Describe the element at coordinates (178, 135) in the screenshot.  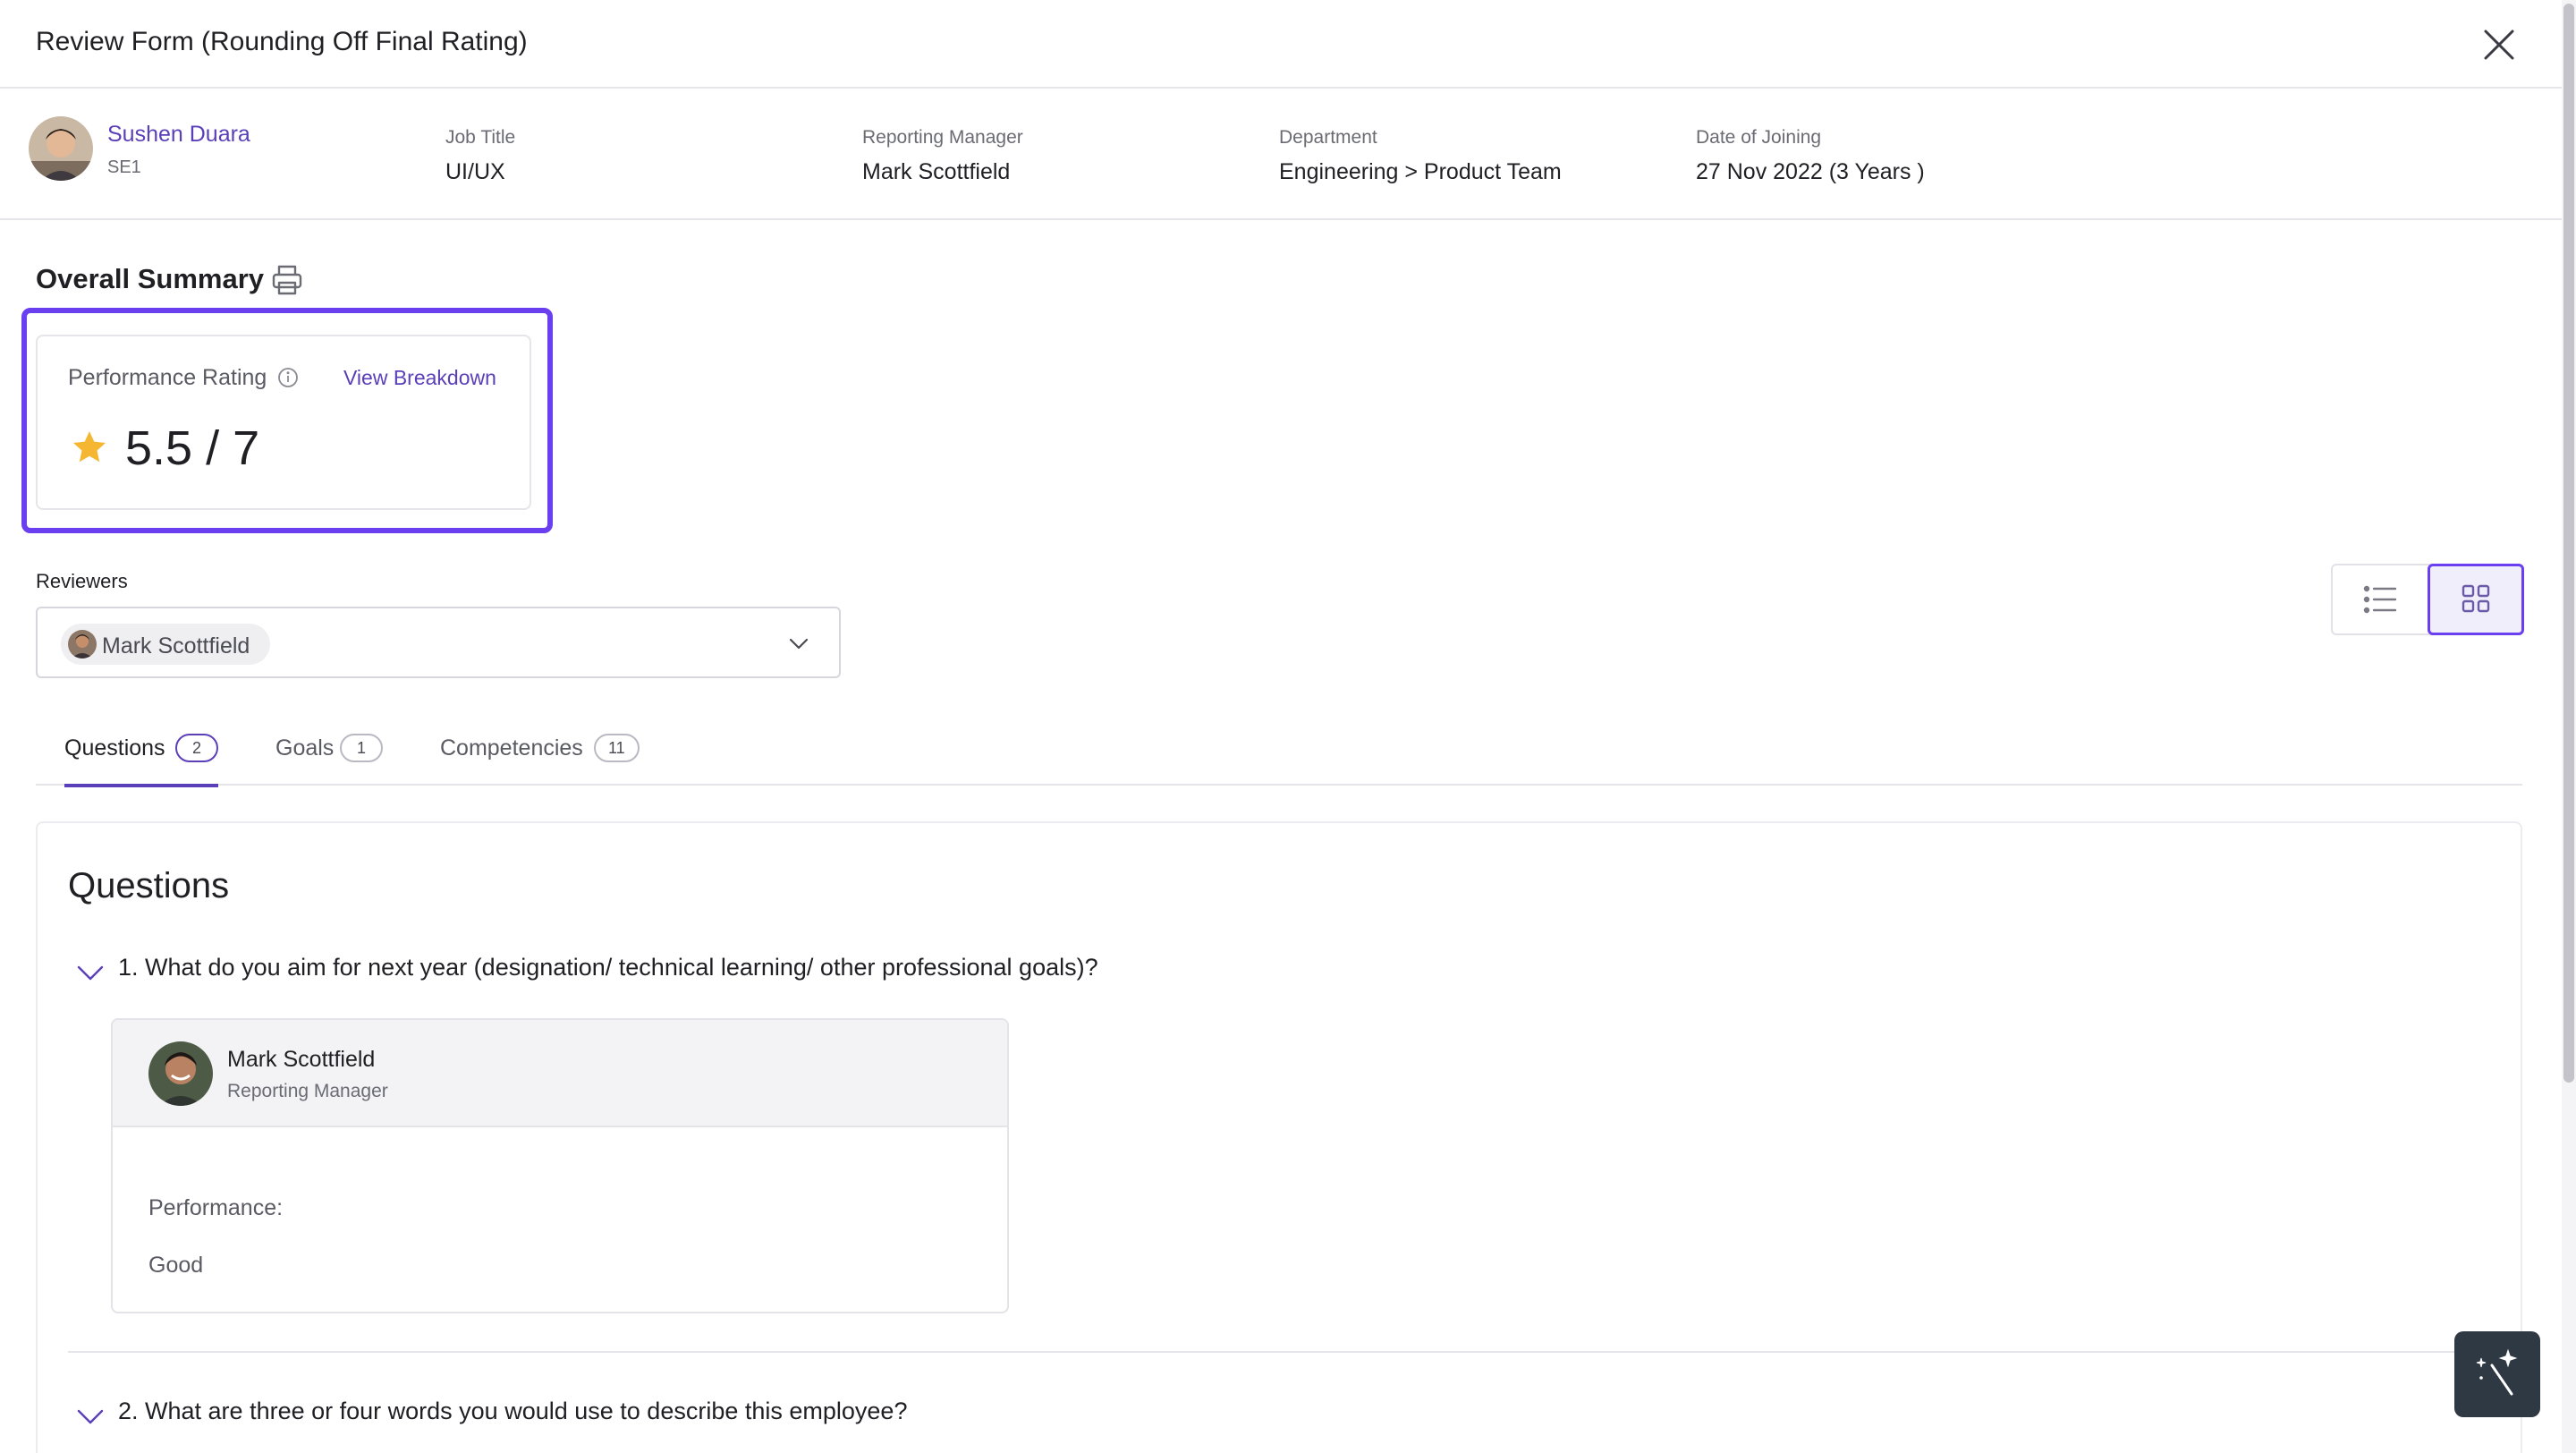
I see `employee-name-link: Sushen Duara` at that location.